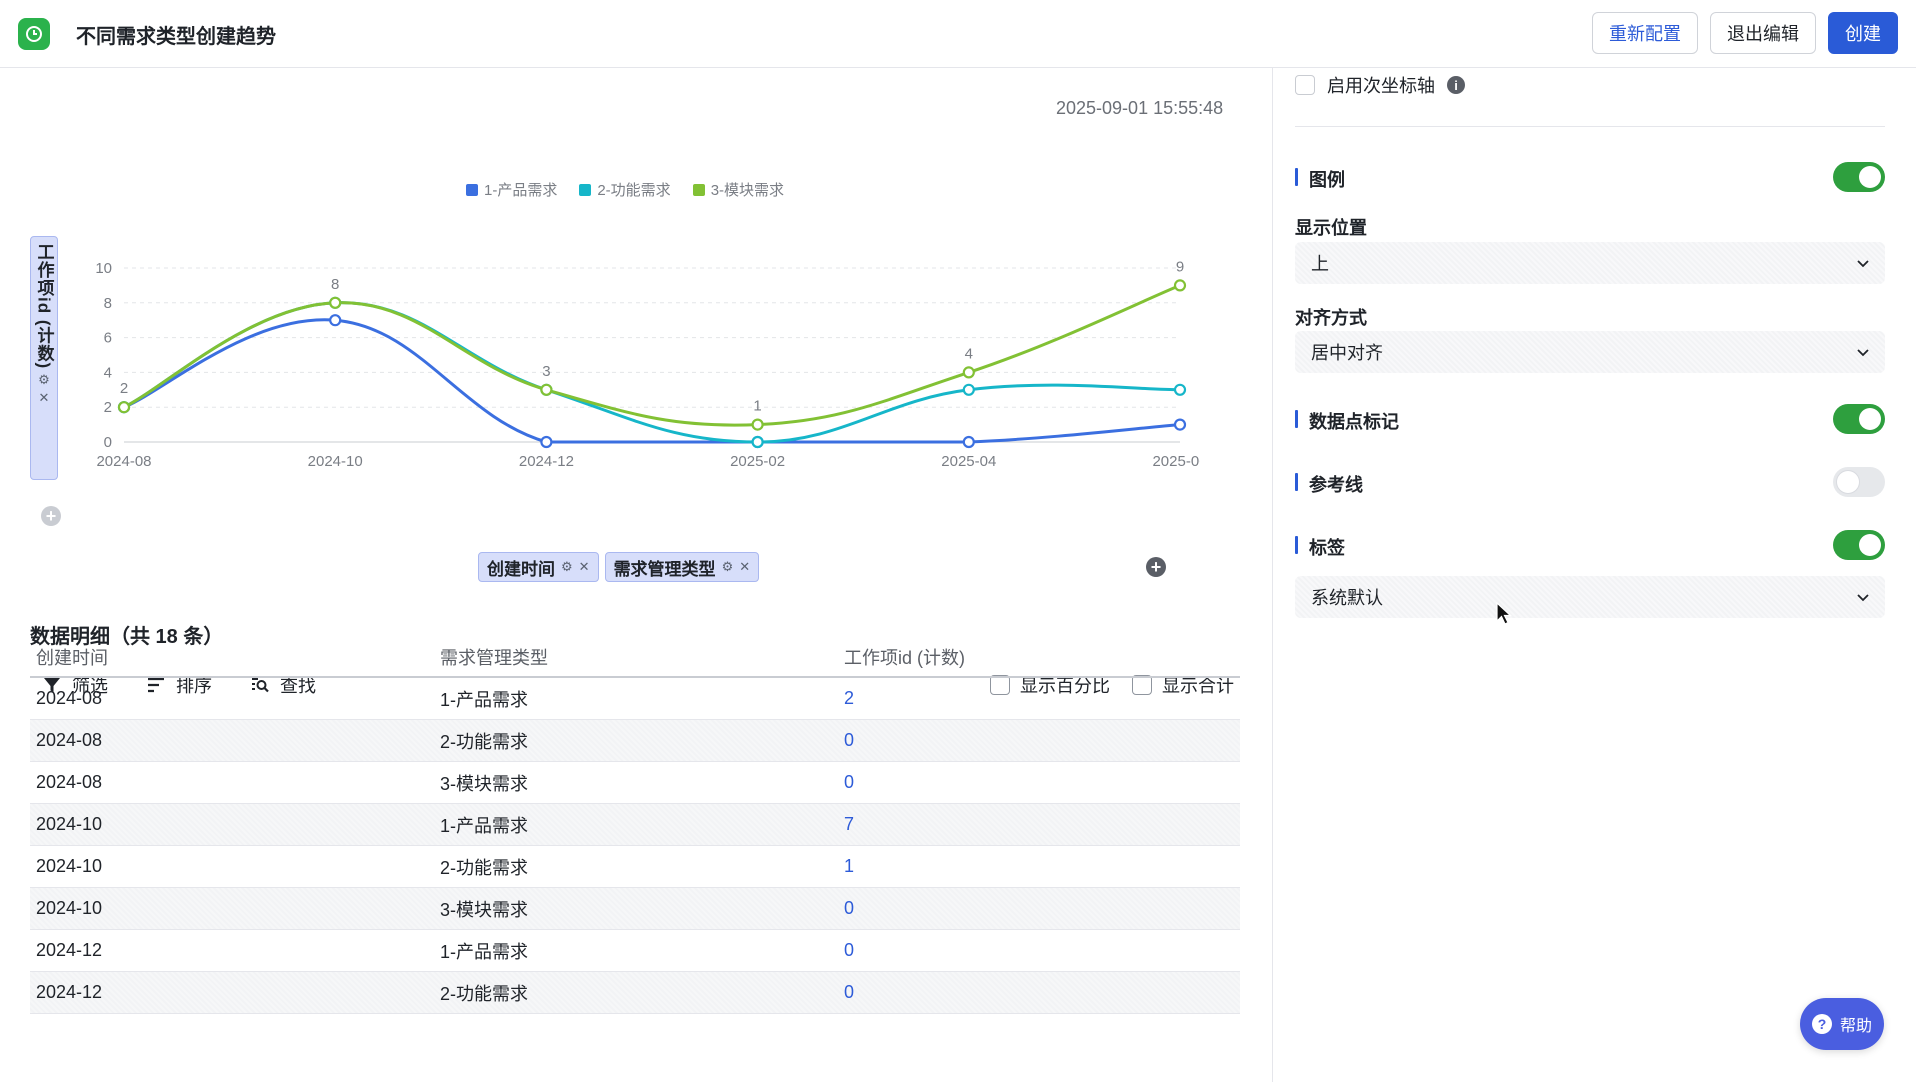 Image resolution: width=1916 pixels, height=1082 pixels. Describe the element at coordinates (1863, 264) in the screenshot. I see `chevron-down-icon` at that location.